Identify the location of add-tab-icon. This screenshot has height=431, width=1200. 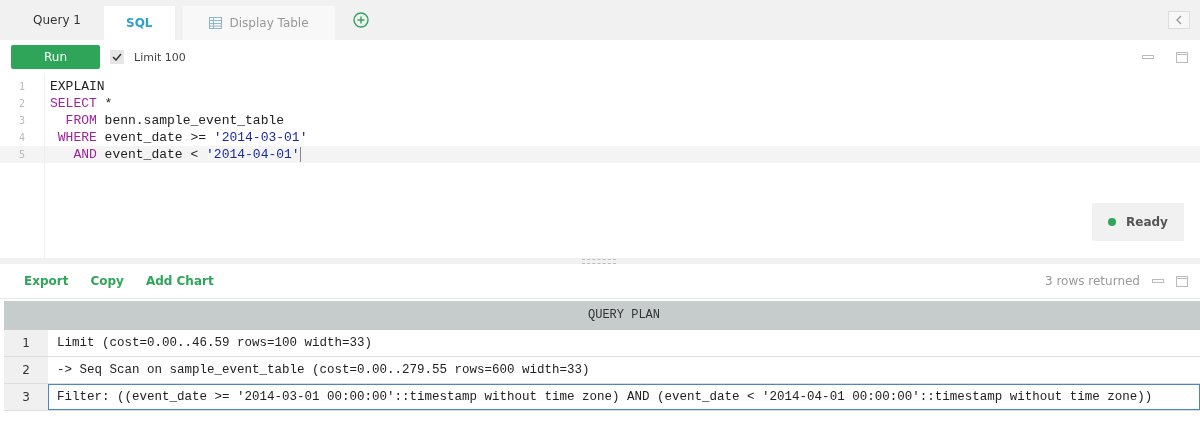
(360, 20).